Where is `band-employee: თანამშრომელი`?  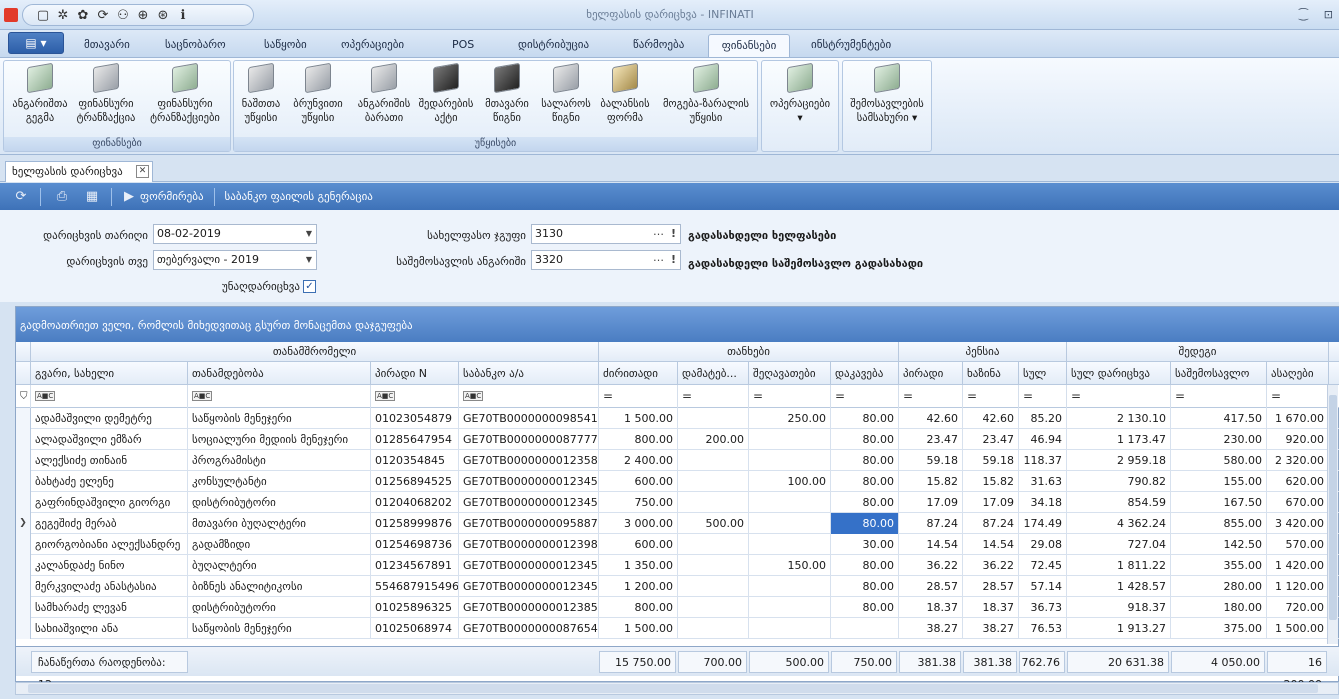
band-employee: თანამშრომელი is located at coordinates (315, 352).